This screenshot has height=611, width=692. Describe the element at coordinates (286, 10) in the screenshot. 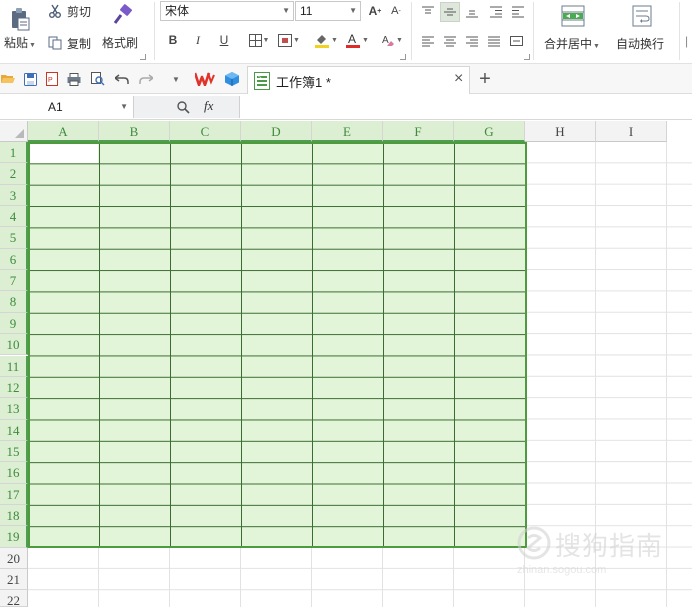

I see `chevron-down-icon: ▼` at that location.